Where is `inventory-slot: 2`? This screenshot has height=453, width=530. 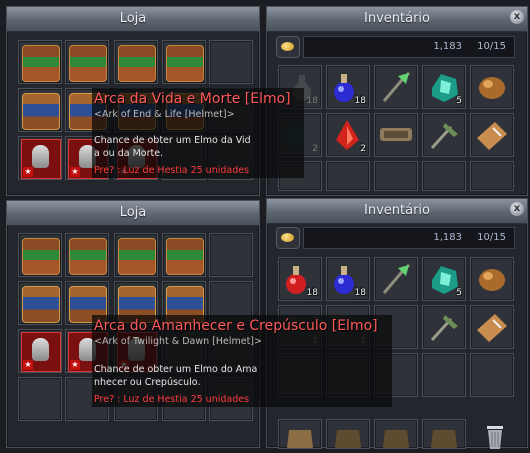 inventory-slot: 2 is located at coordinates (348, 135).